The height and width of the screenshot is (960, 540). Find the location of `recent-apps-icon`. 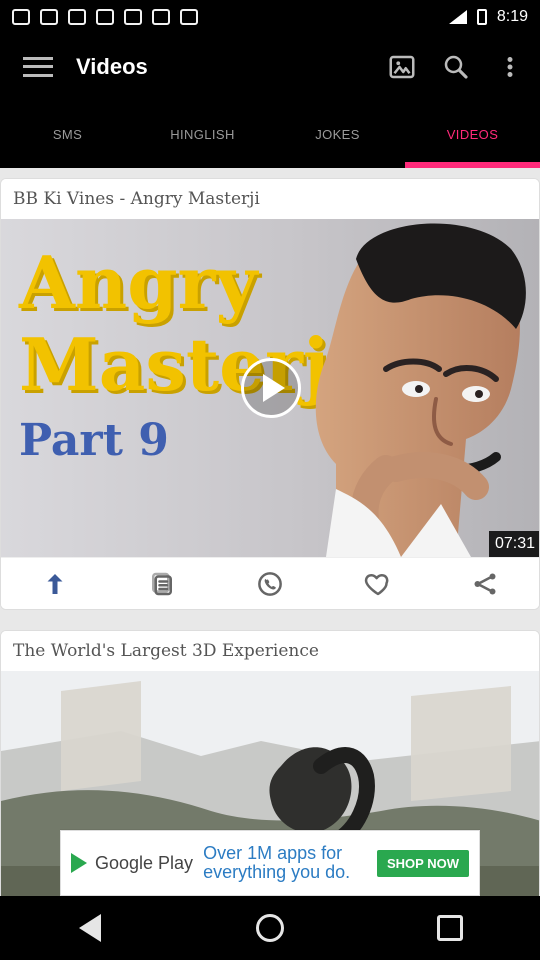

recent-apps-icon is located at coordinates (450, 928).